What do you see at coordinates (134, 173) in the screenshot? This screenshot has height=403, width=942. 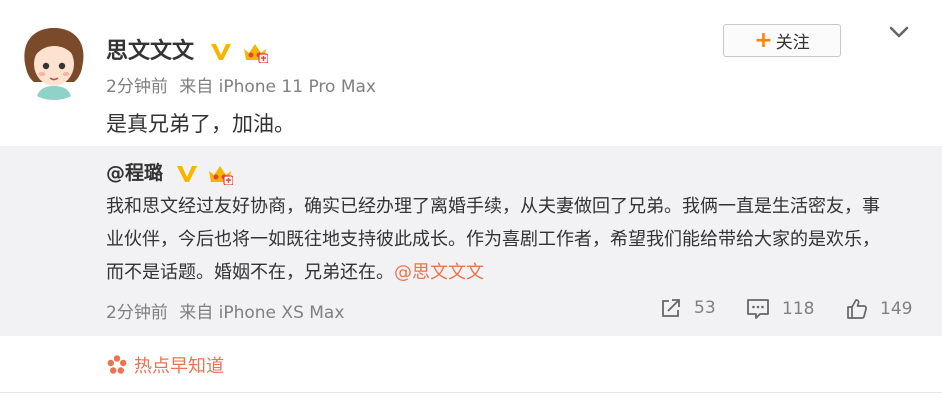 I see `repost-author-name: @程璐` at bounding box center [134, 173].